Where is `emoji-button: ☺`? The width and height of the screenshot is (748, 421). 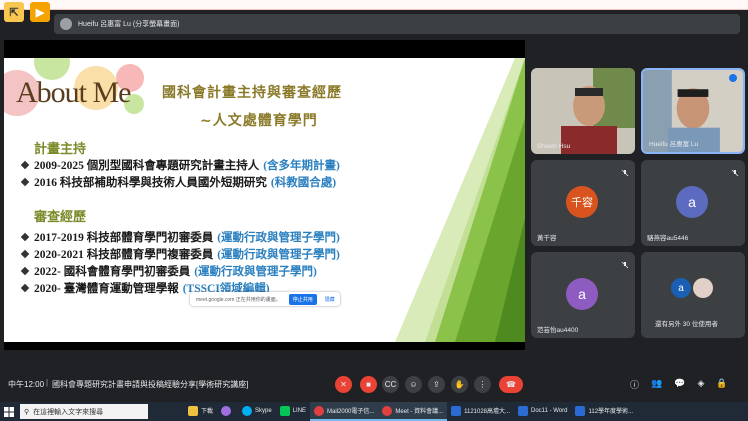
emoji-button: ☺ is located at coordinates (413, 384).